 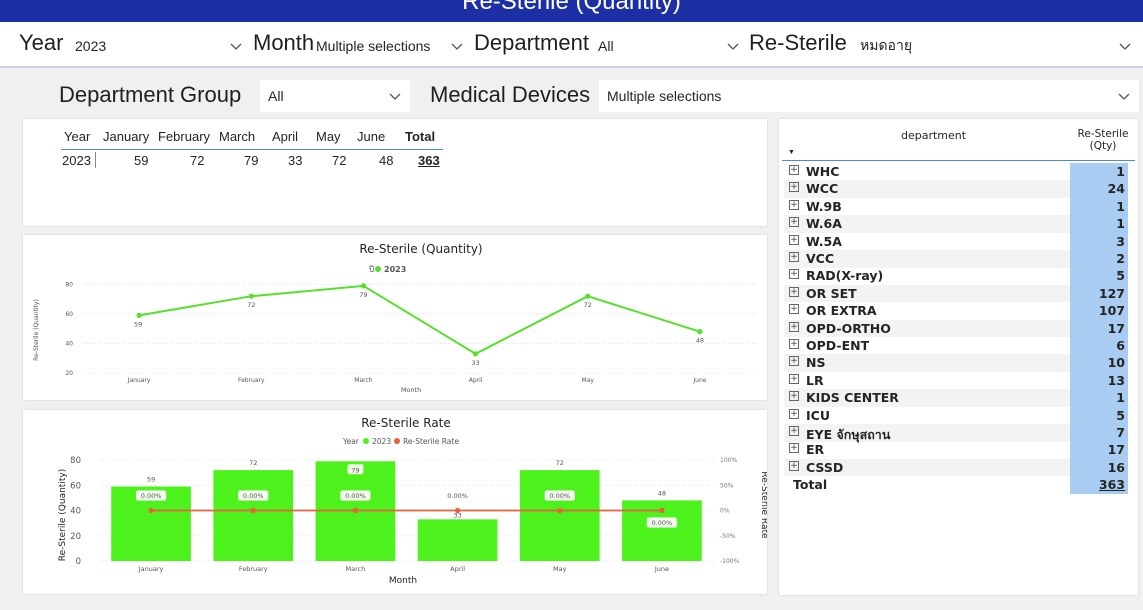 I want to click on table-row: + W.6A 1, so click(x=956, y=224).